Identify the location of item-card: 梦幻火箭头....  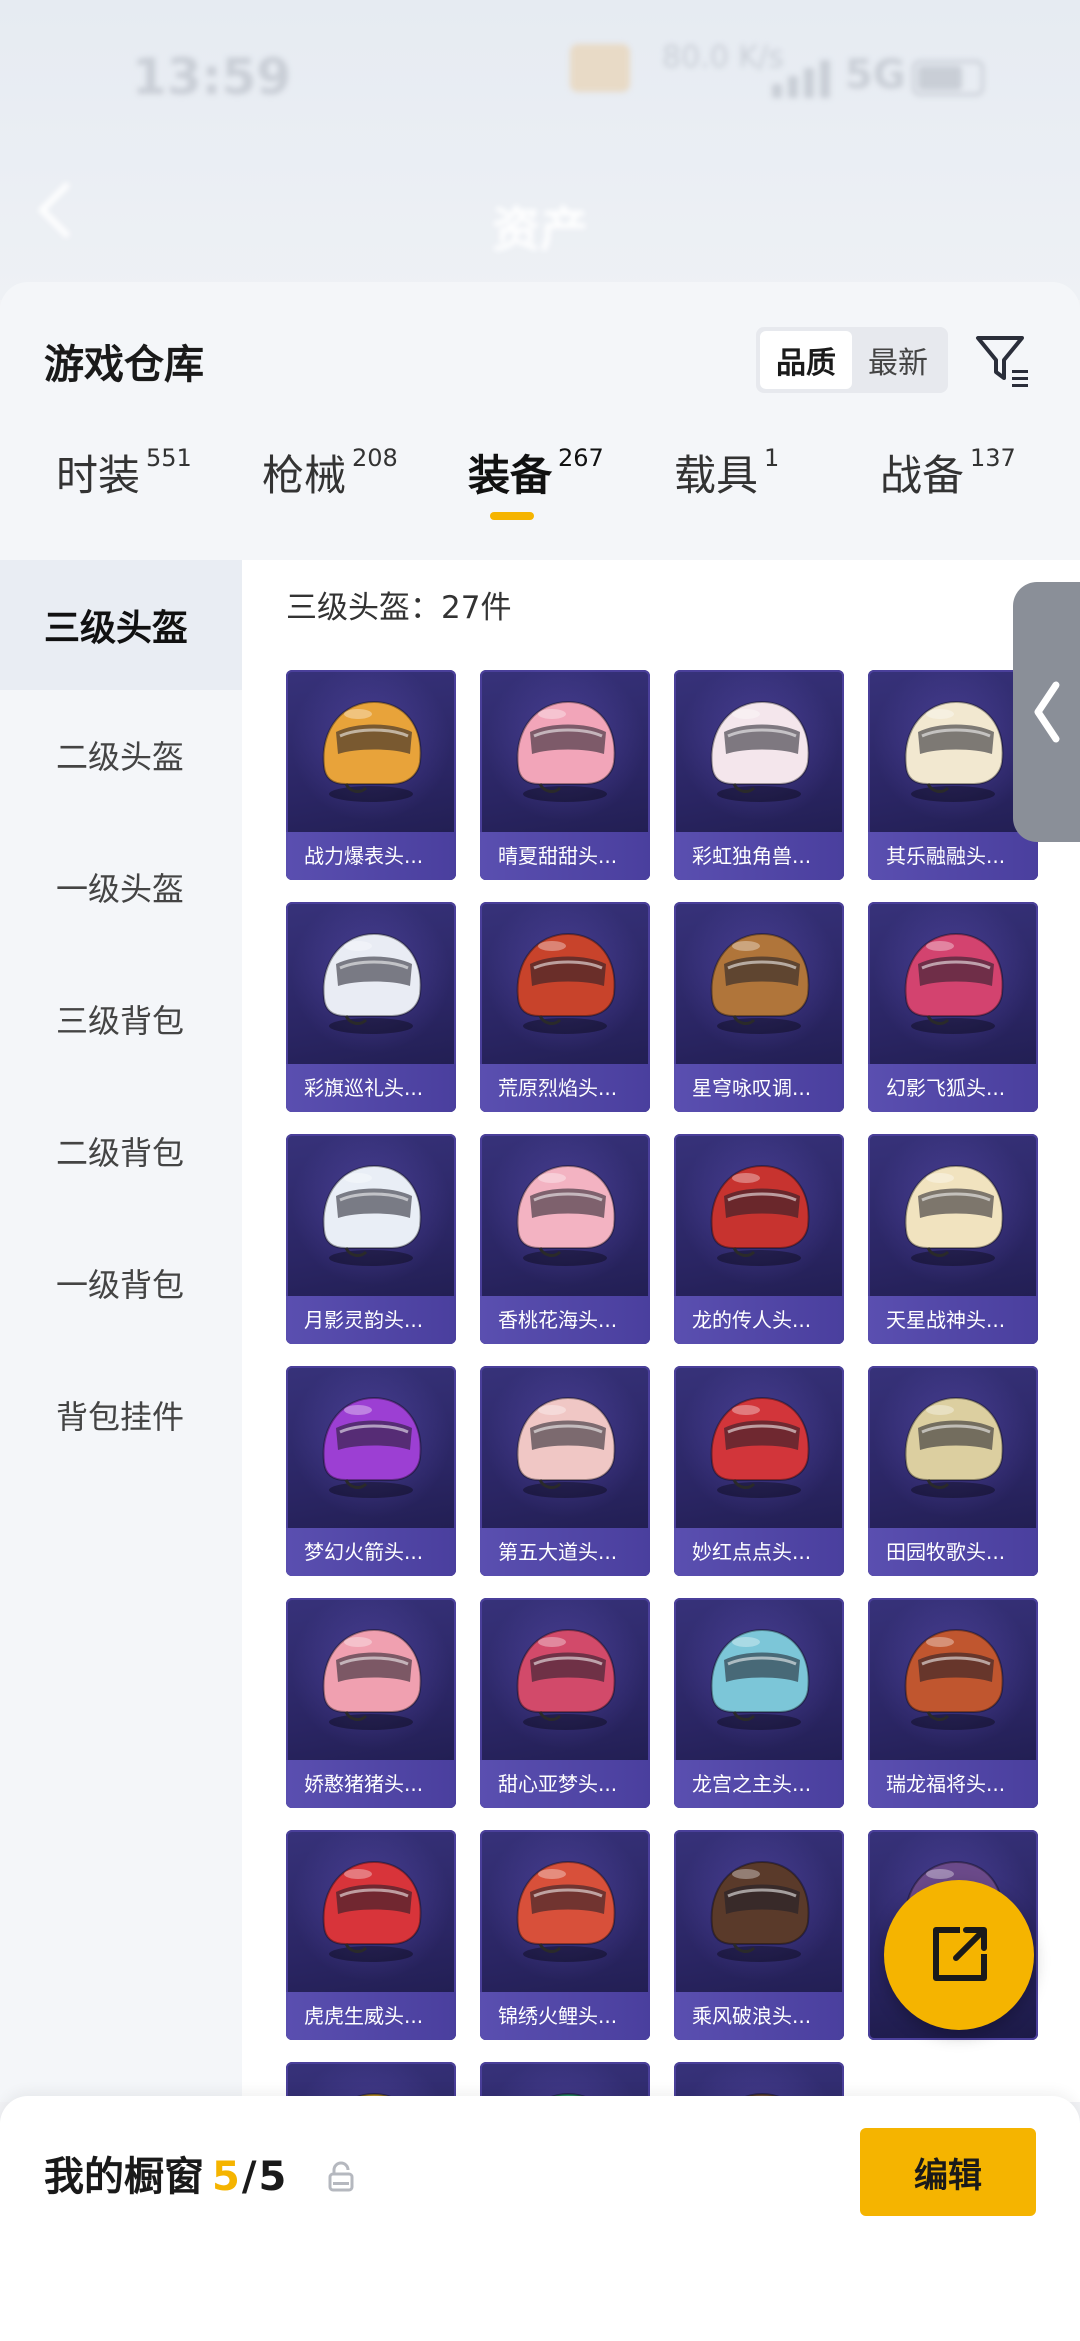
(371, 1471).